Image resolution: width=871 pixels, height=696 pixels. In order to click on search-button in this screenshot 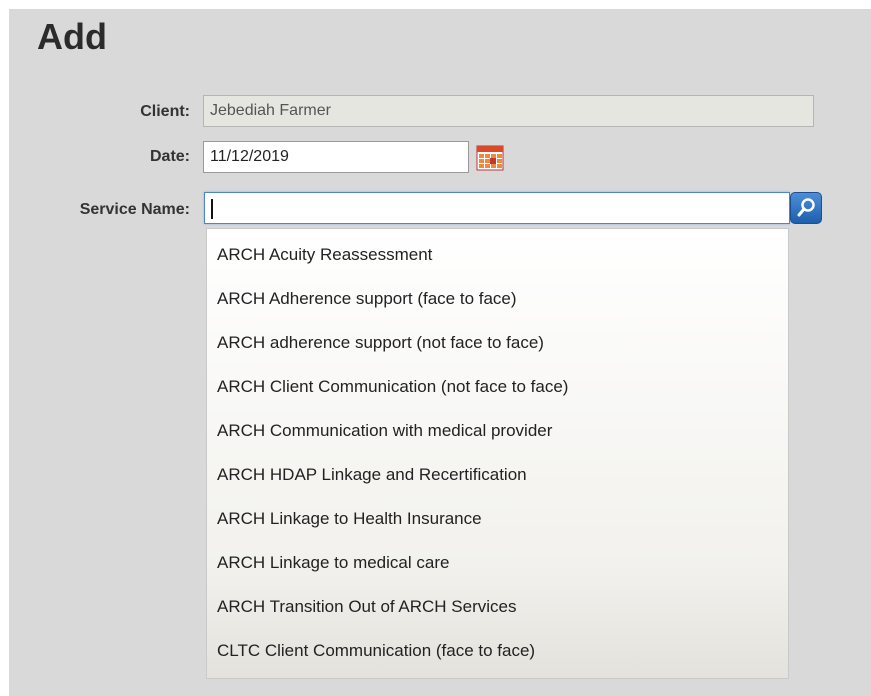, I will do `click(806, 208)`.